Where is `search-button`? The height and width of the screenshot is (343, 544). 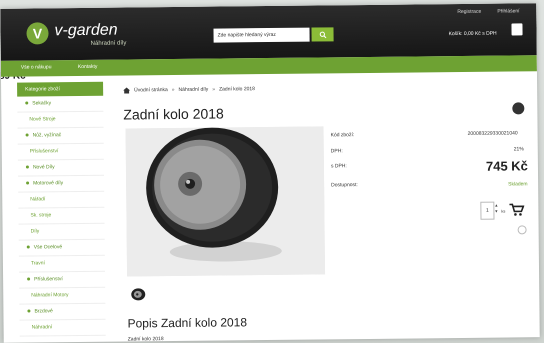
search-button is located at coordinates (322, 34).